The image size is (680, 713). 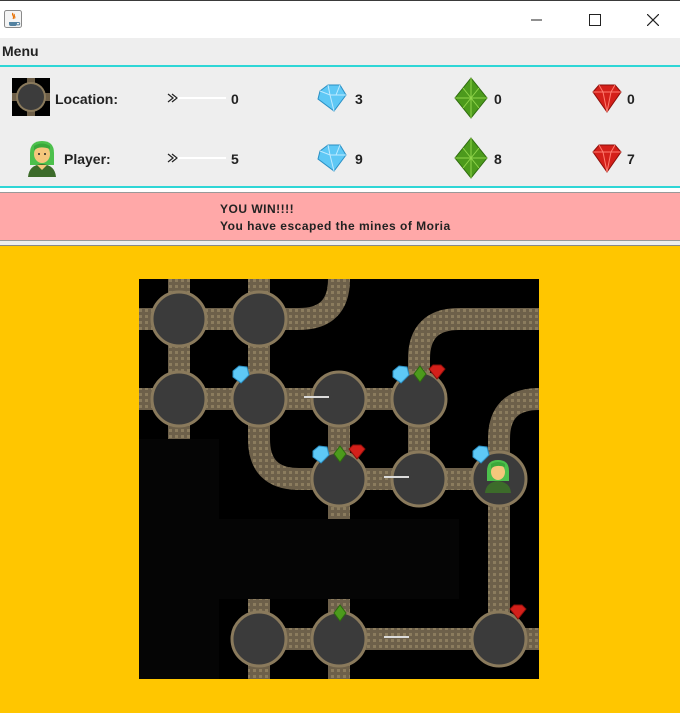 What do you see at coordinates (356, 517) in the screenshot?
I see `tunnel-arrows` at bounding box center [356, 517].